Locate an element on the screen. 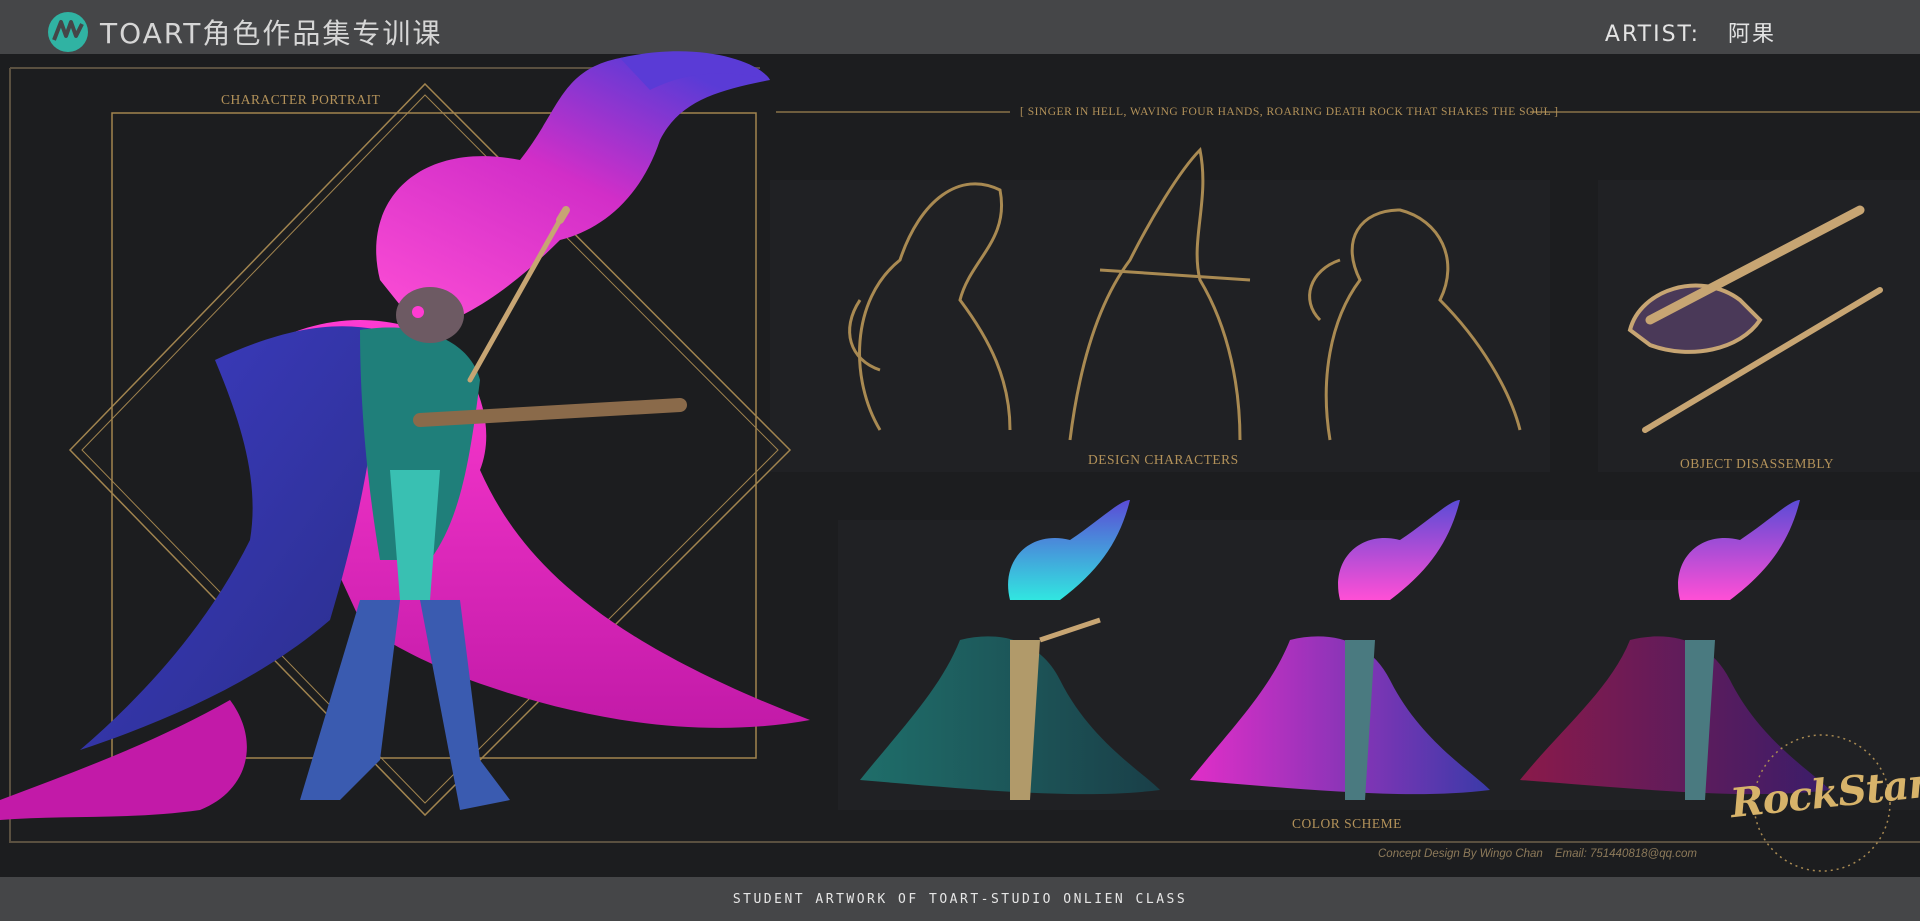  color-variant-magenta is located at coordinates (1340, 650).